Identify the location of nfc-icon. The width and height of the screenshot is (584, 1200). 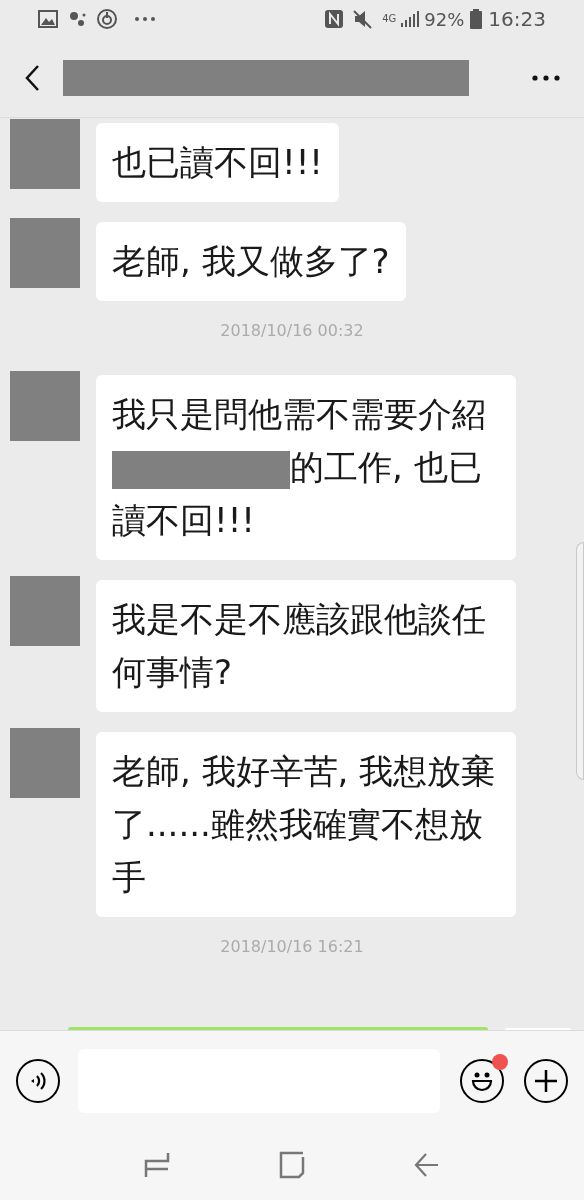
(334, 19).